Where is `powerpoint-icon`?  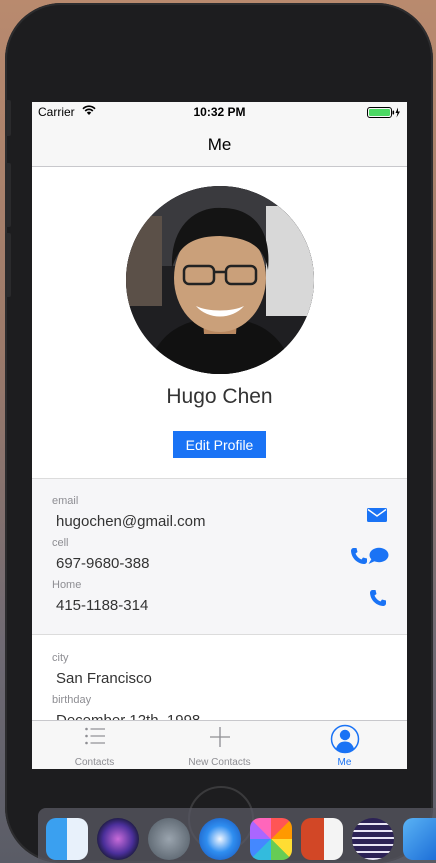
powerpoint-icon is located at coordinates (322, 839).